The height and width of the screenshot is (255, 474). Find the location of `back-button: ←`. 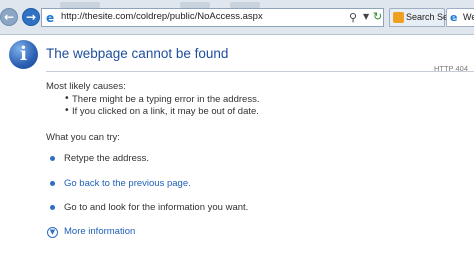

back-button: ← is located at coordinates (9, 17).